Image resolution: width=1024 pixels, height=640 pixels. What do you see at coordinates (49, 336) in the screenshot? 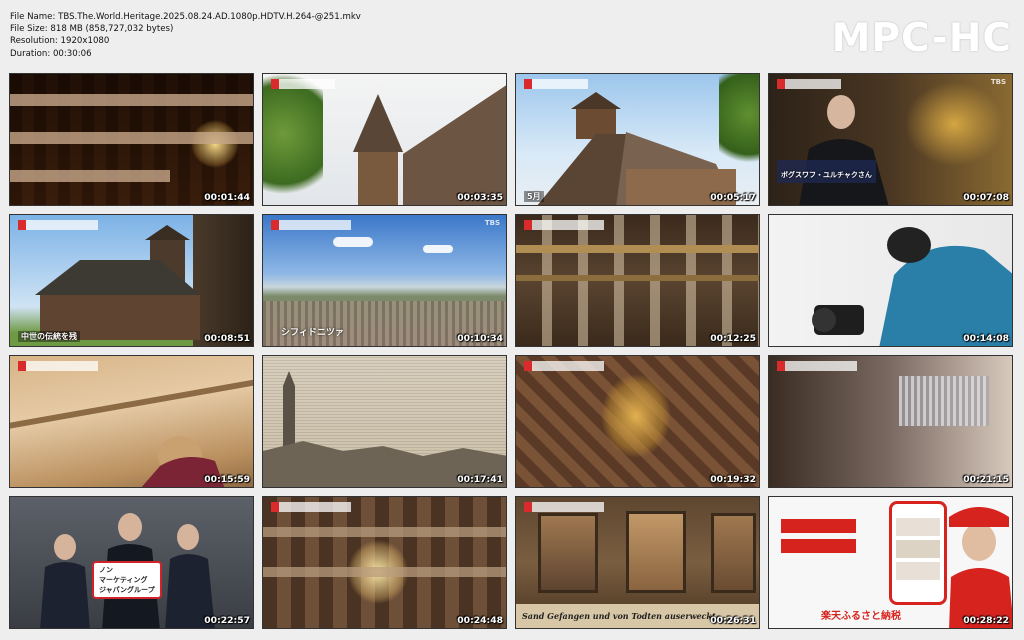
I see `caption: 中世の伝統を残` at bounding box center [49, 336].